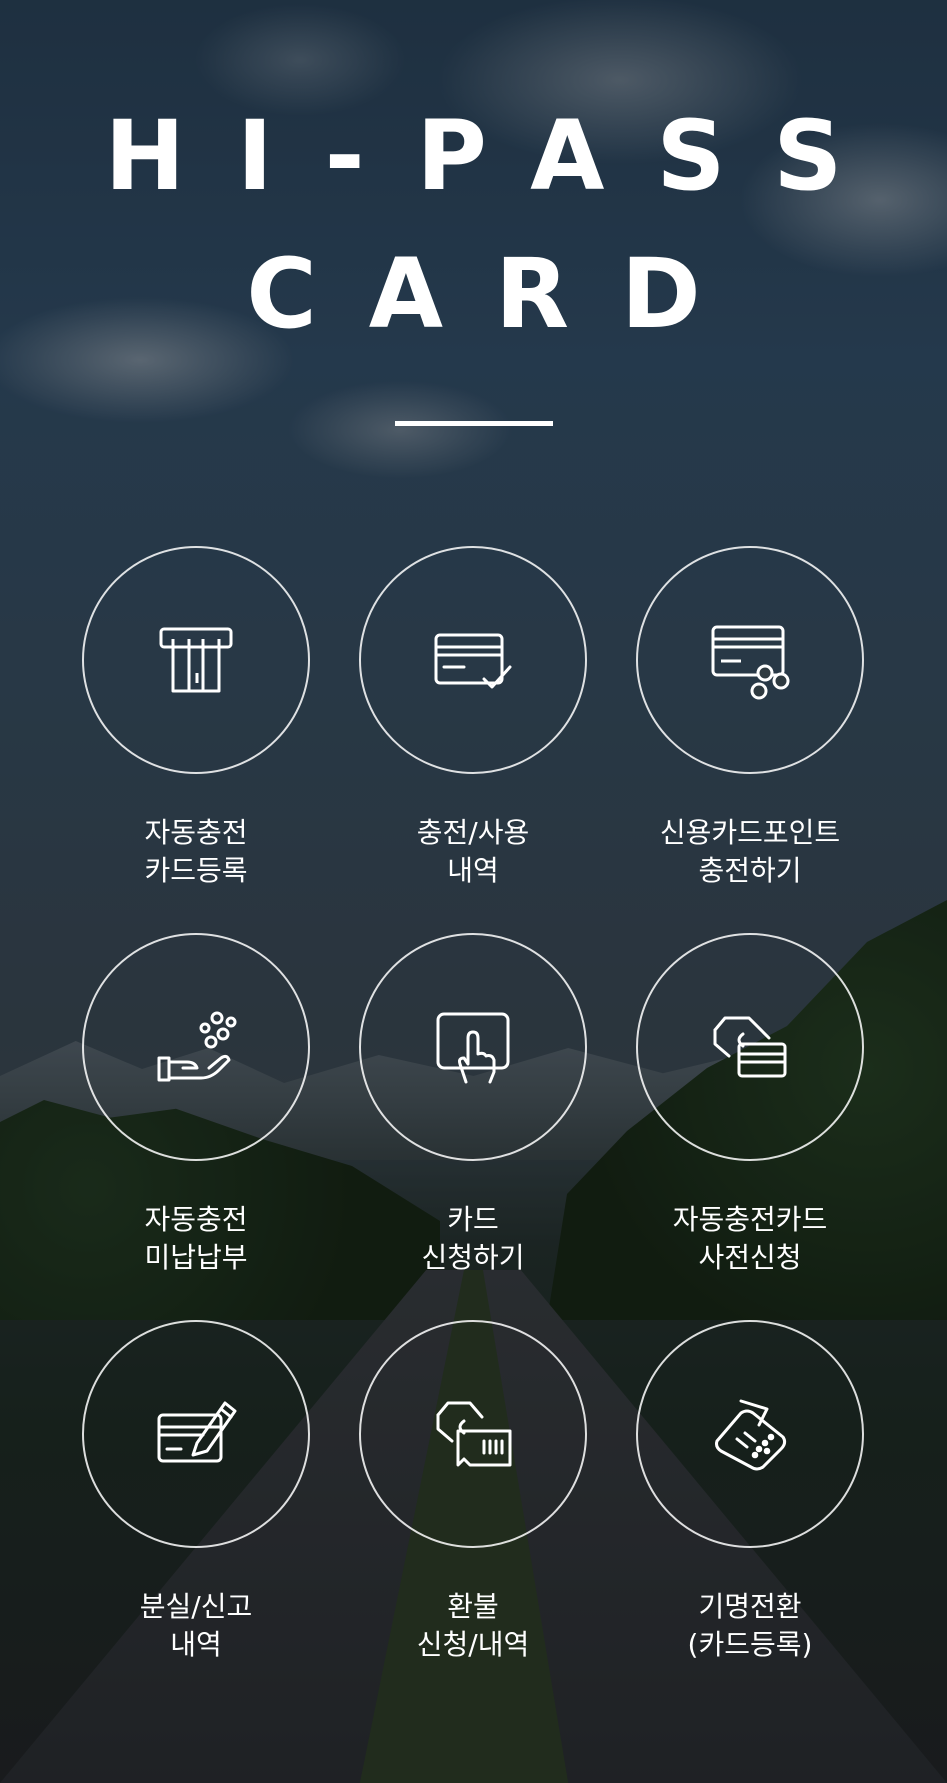 This screenshot has height=1783, width=947. I want to click on menu-label: 기명전환 (카드등록), so click(750, 1626).